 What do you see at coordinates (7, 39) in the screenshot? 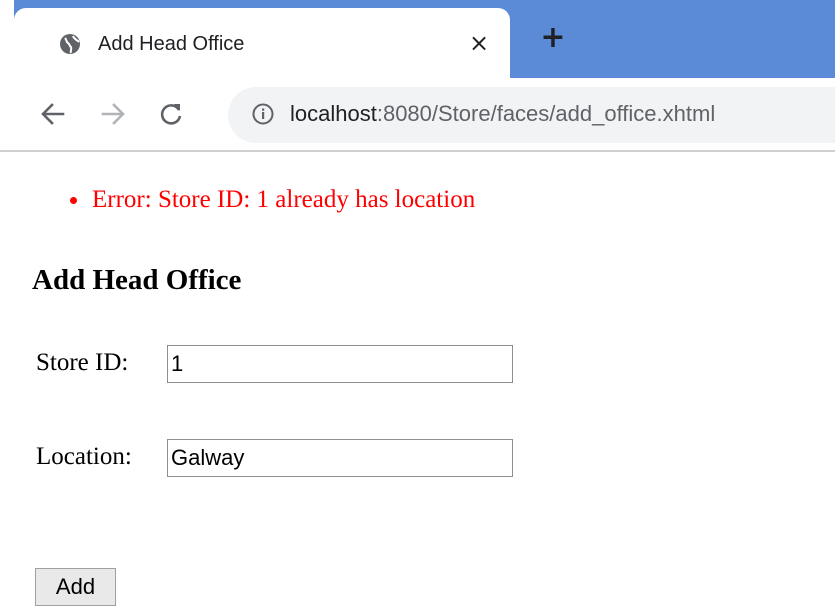
I see `tab-strip-edge` at bounding box center [7, 39].